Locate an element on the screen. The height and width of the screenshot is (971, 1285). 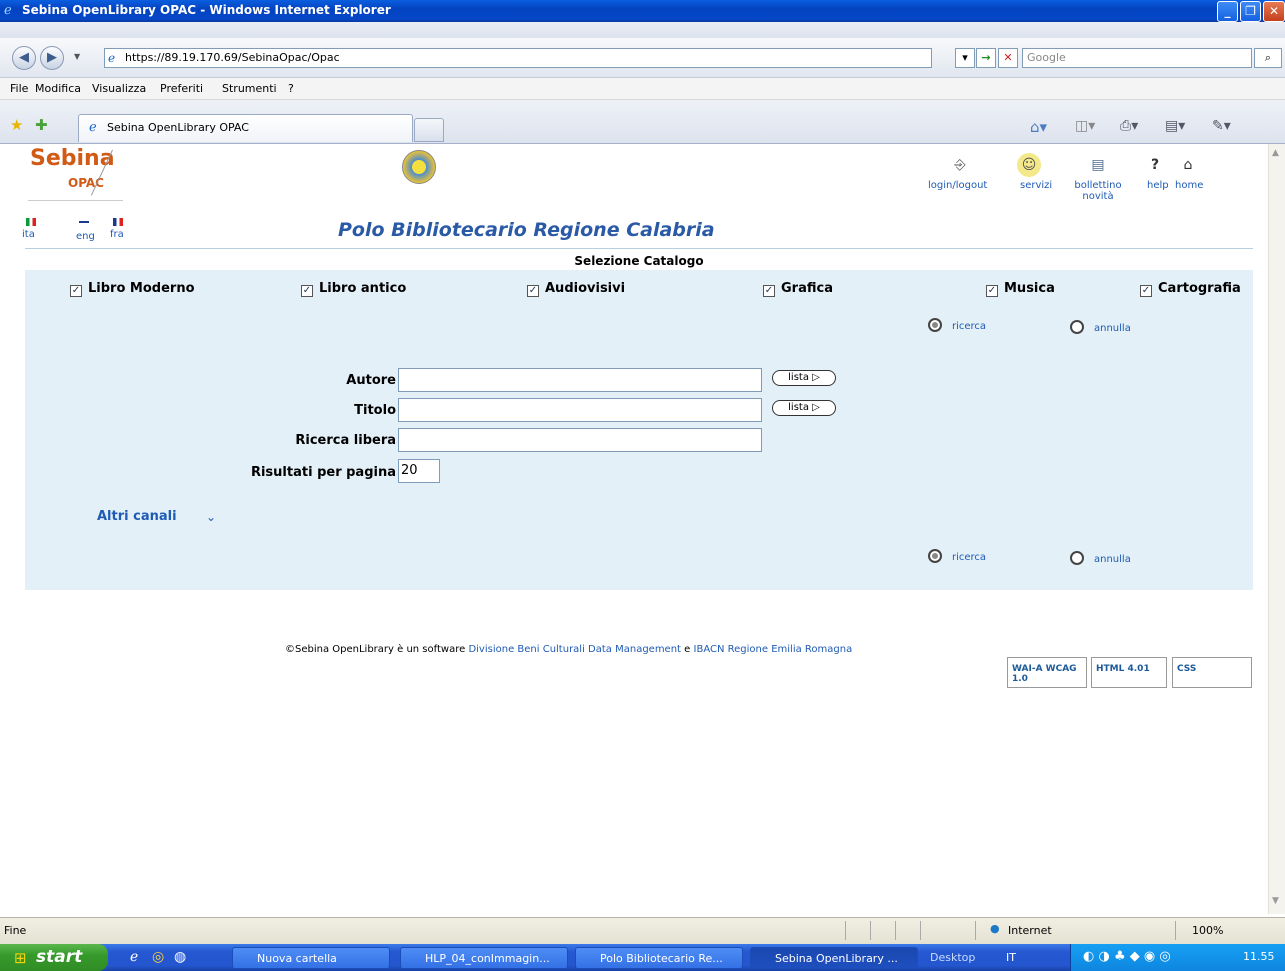
login-icon: ⎆ is located at coordinates (960, 165).